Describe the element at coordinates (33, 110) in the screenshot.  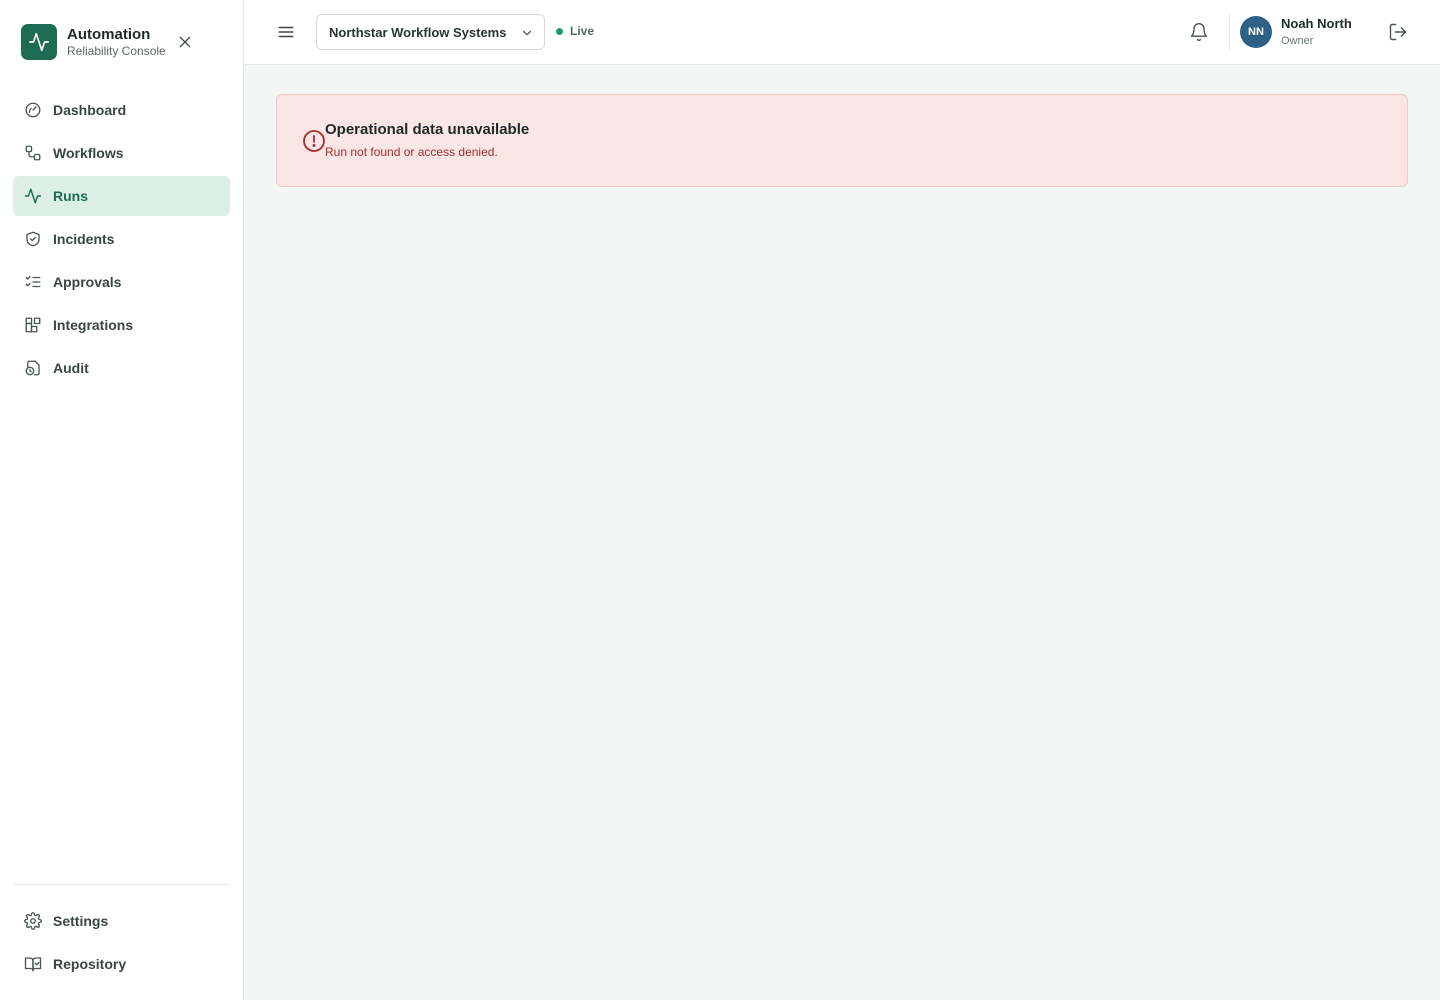
I see `gauge-icon` at that location.